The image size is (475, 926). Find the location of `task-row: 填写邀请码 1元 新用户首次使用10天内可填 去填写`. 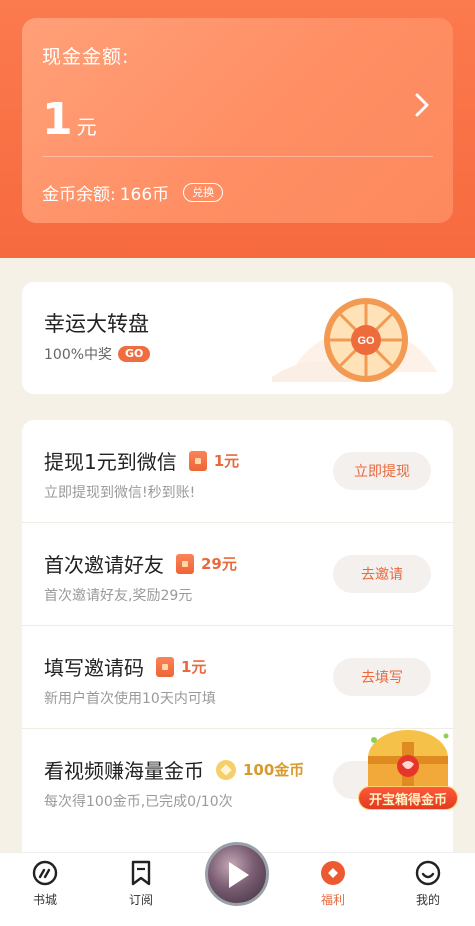

task-row: 填写邀请码 1元 新用户首次使用10天内可填 去填写 is located at coordinates (237, 677).